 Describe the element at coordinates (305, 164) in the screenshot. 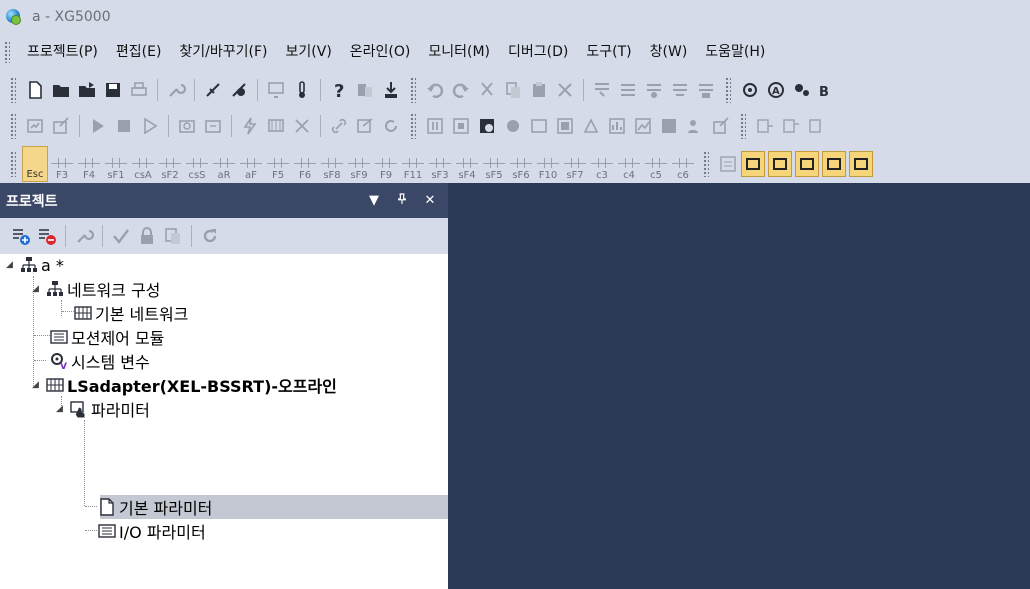

I see `ladder-vline-button: F6` at that location.